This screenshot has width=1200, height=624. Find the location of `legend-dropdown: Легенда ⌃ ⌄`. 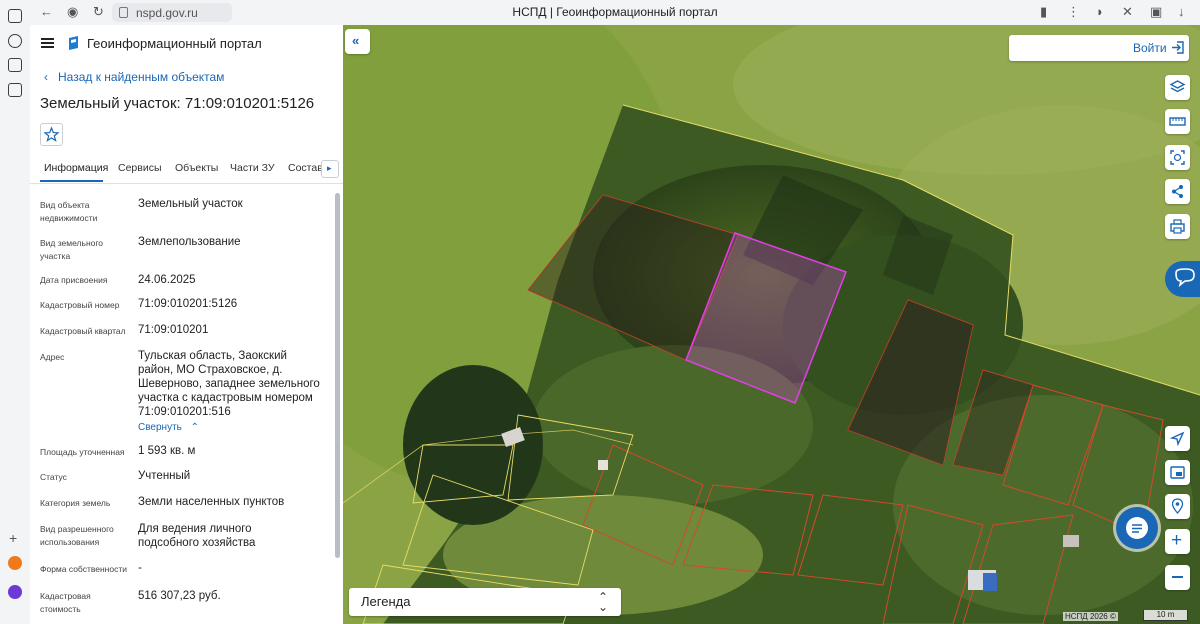

legend-dropdown: Легенда ⌃ ⌄ is located at coordinates (485, 602).